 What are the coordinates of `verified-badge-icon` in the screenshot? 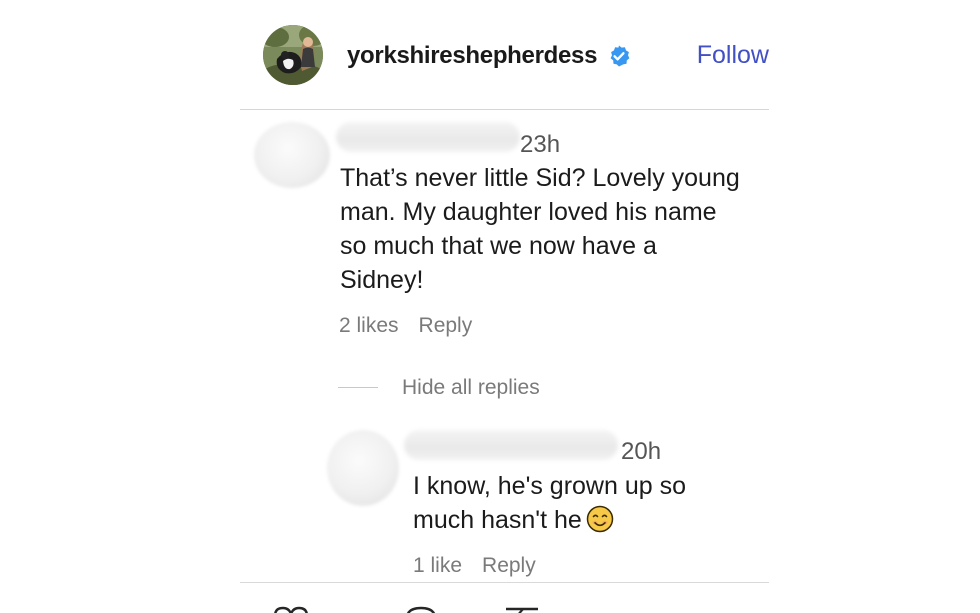 It's located at (619, 56).